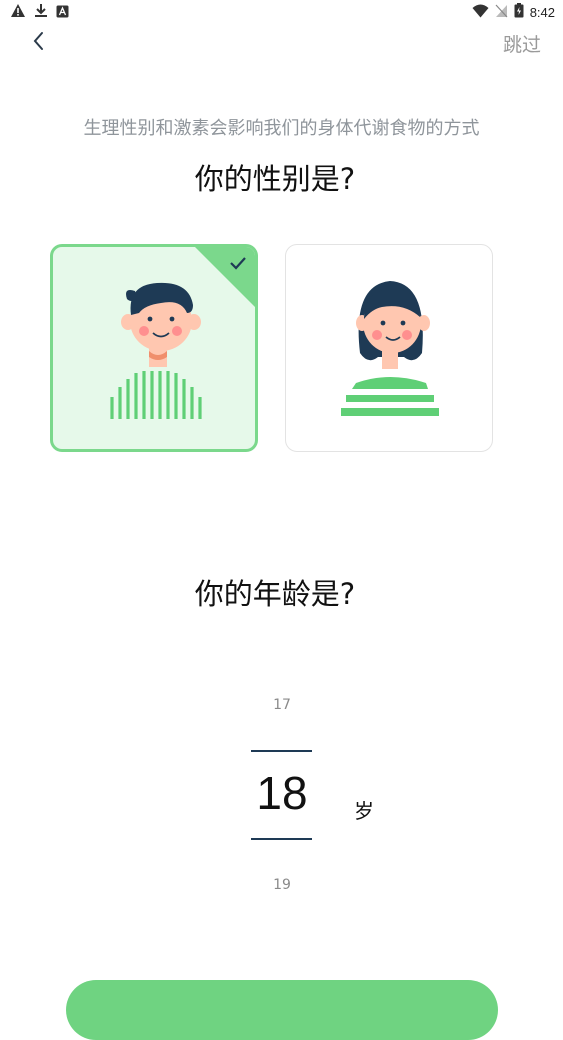 This screenshot has width=563, height=1040. What do you see at coordinates (41, 12) in the screenshot?
I see `download-icon` at bounding box center [41, 12].